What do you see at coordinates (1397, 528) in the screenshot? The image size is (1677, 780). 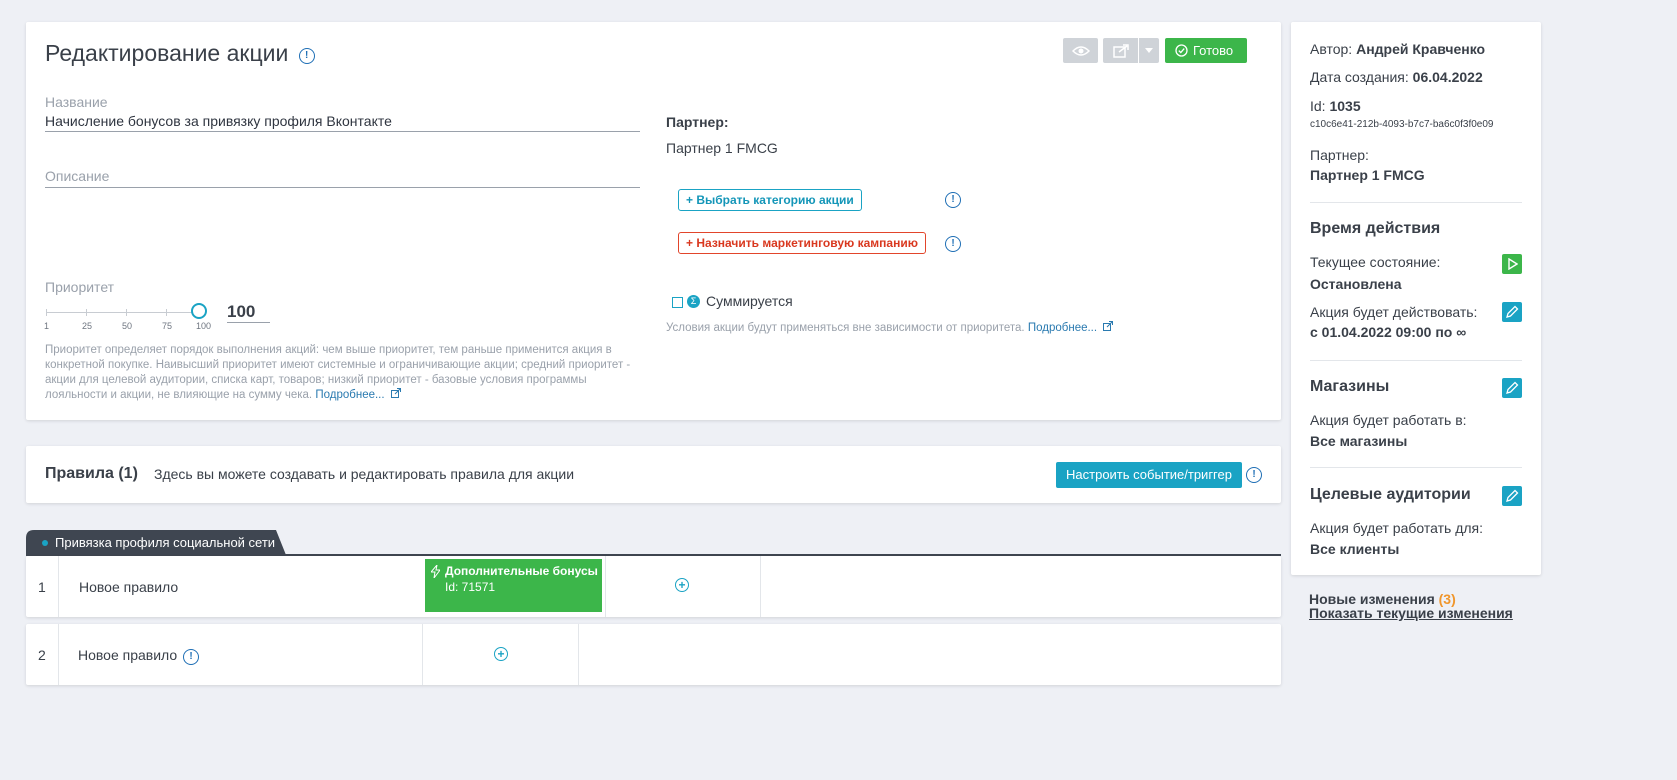 I see `audience-label: Акция будет работать для:` at bounding box center [1397, 528].